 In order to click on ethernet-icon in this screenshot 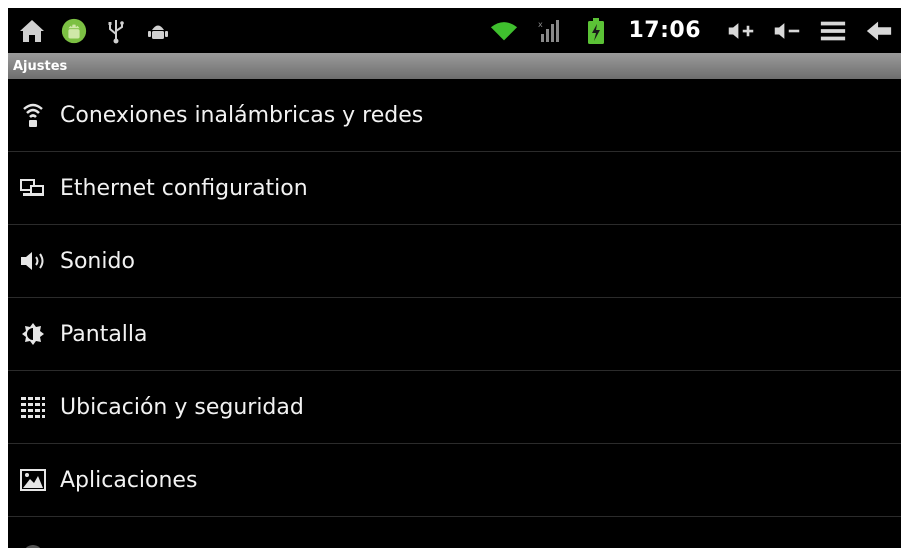, I will do `click(33, 188)`.